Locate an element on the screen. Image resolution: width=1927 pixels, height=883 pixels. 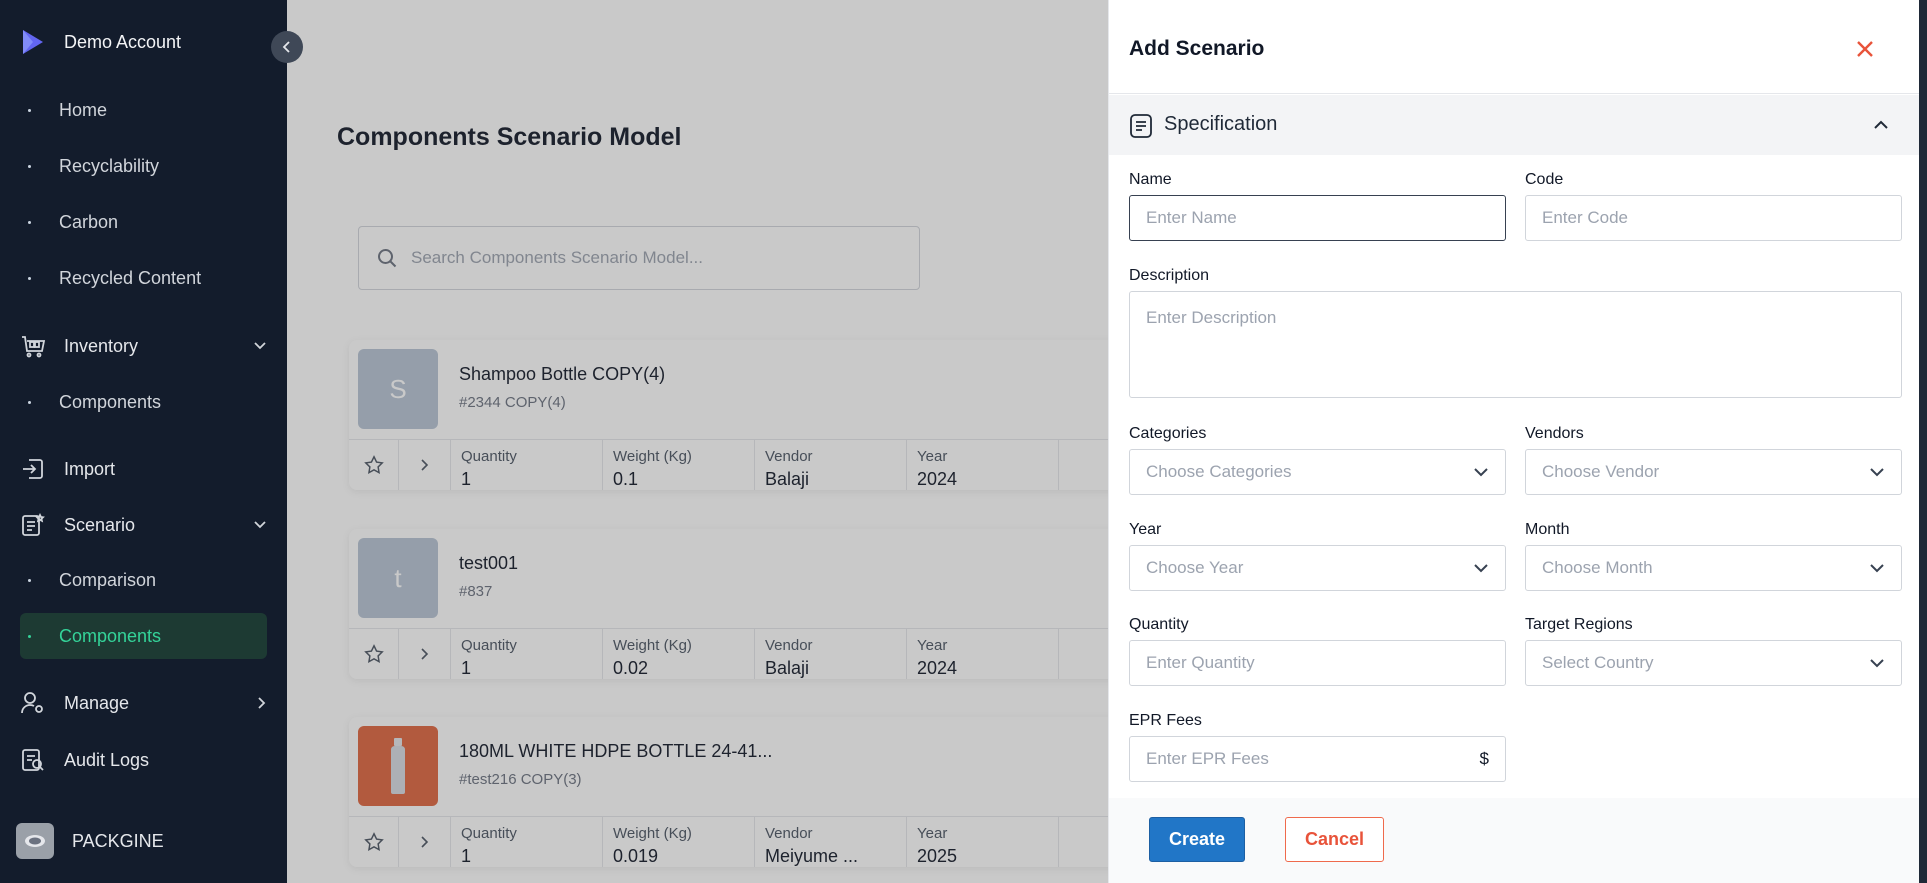
section-title: Specification is located at coordinates (1221, 124).